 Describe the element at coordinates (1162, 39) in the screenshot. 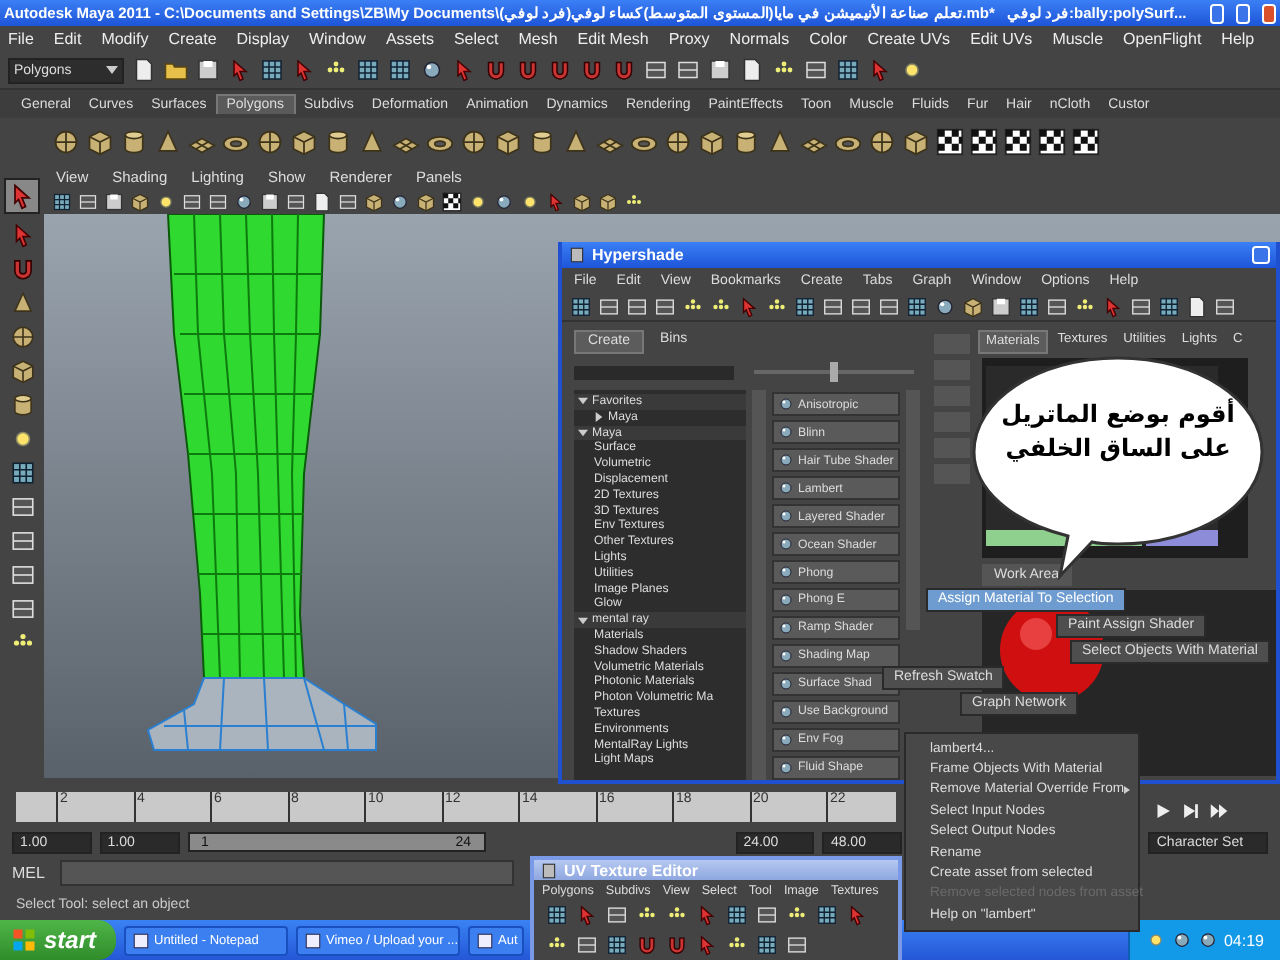

I see `menu-item: OpenFlight` at that location.